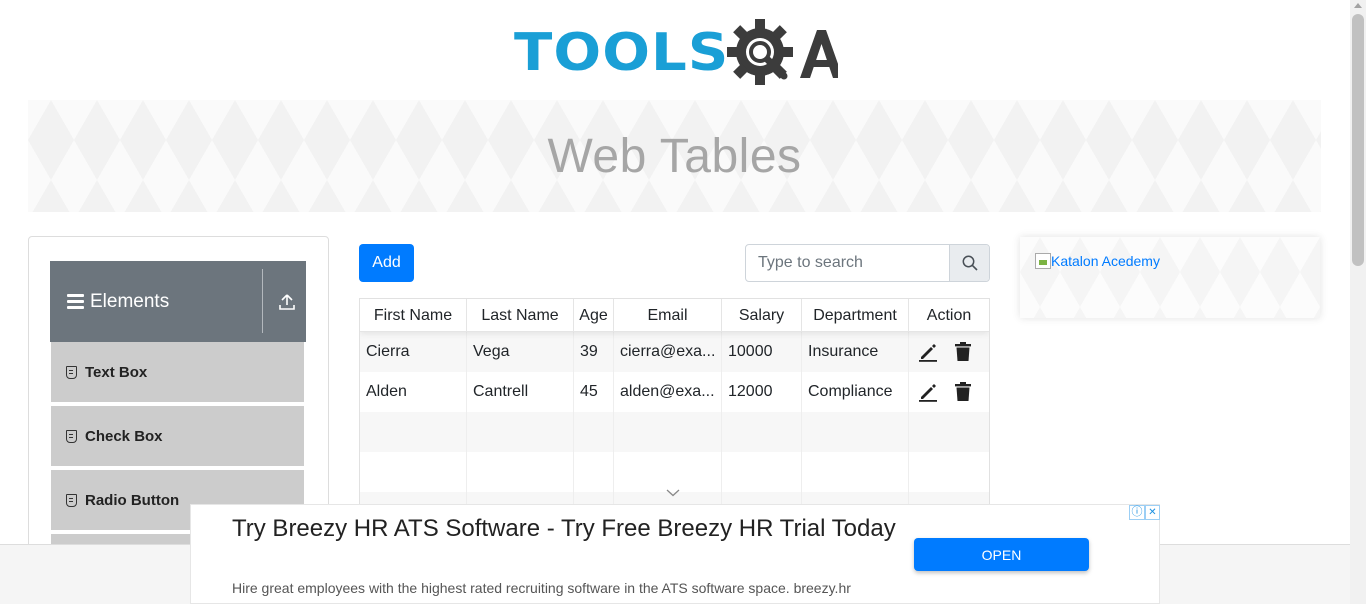 The width and height of the screenshot is (1366, 604). Describe the element at coordinates (413, 315) in the screenshot. I see `column-header-first-name: First Name` at that location.